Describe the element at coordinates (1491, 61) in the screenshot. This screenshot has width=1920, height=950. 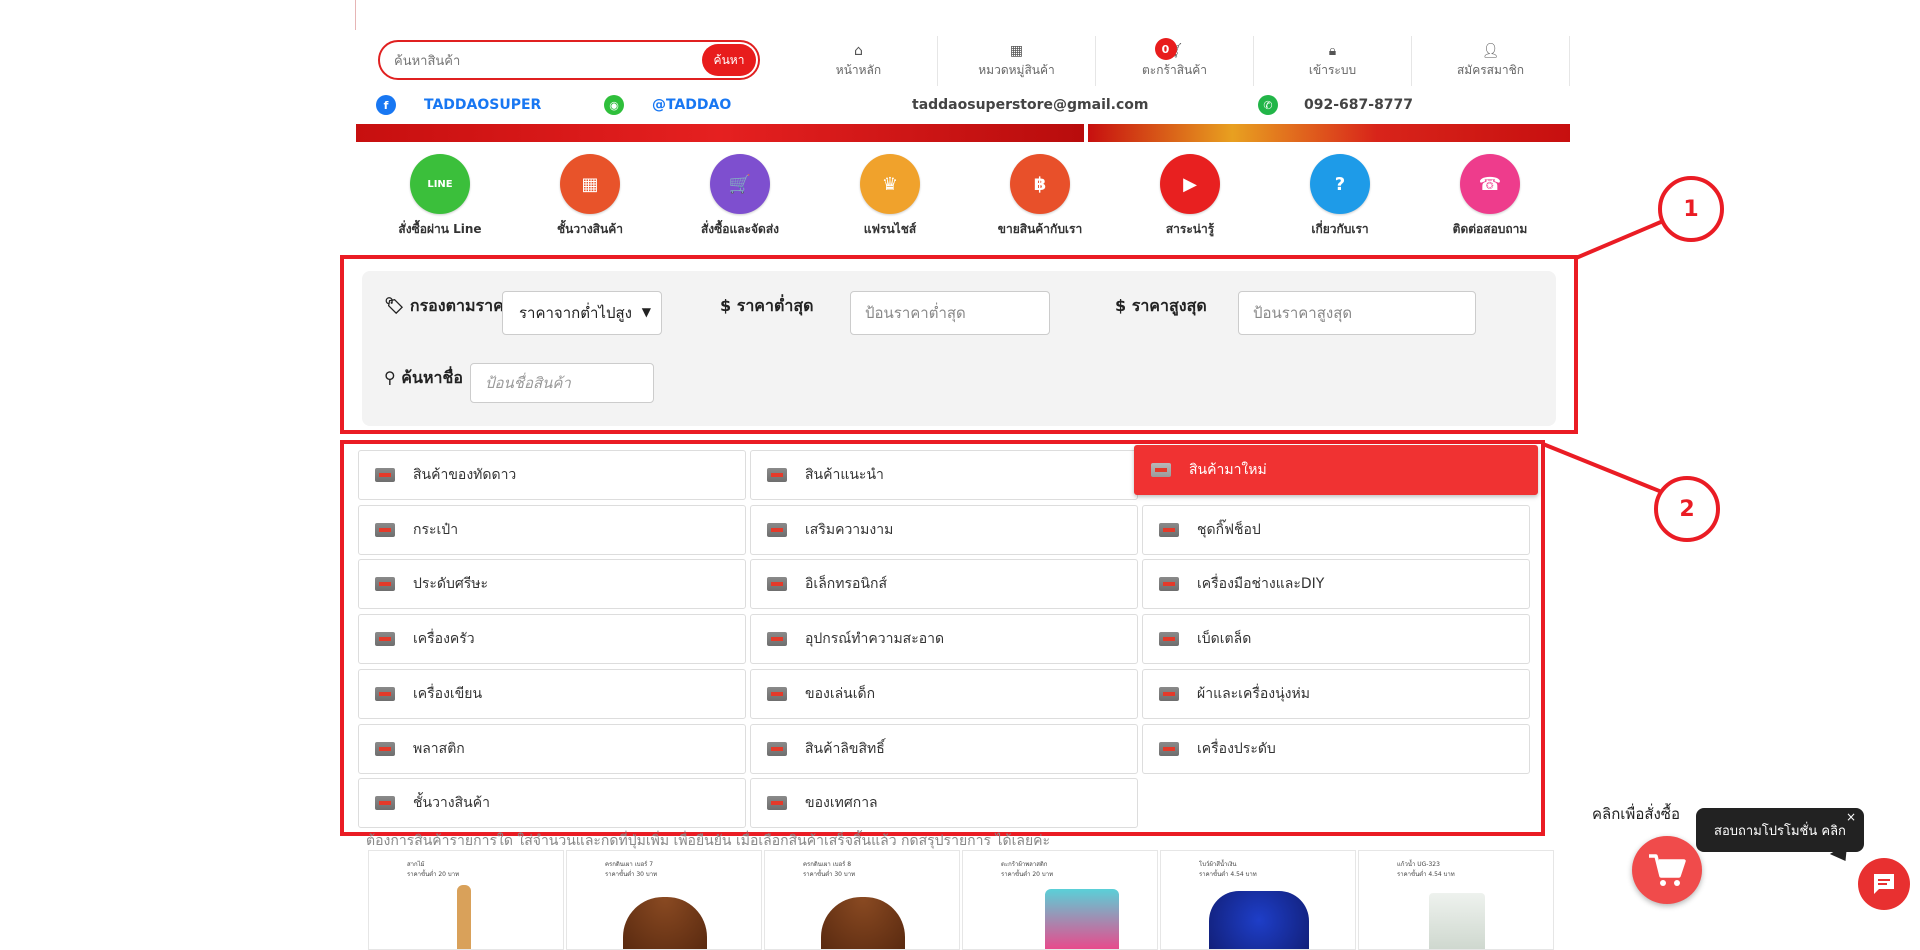
I see `nav-register: 👤︎ สมัครสมาชิก` at that location.